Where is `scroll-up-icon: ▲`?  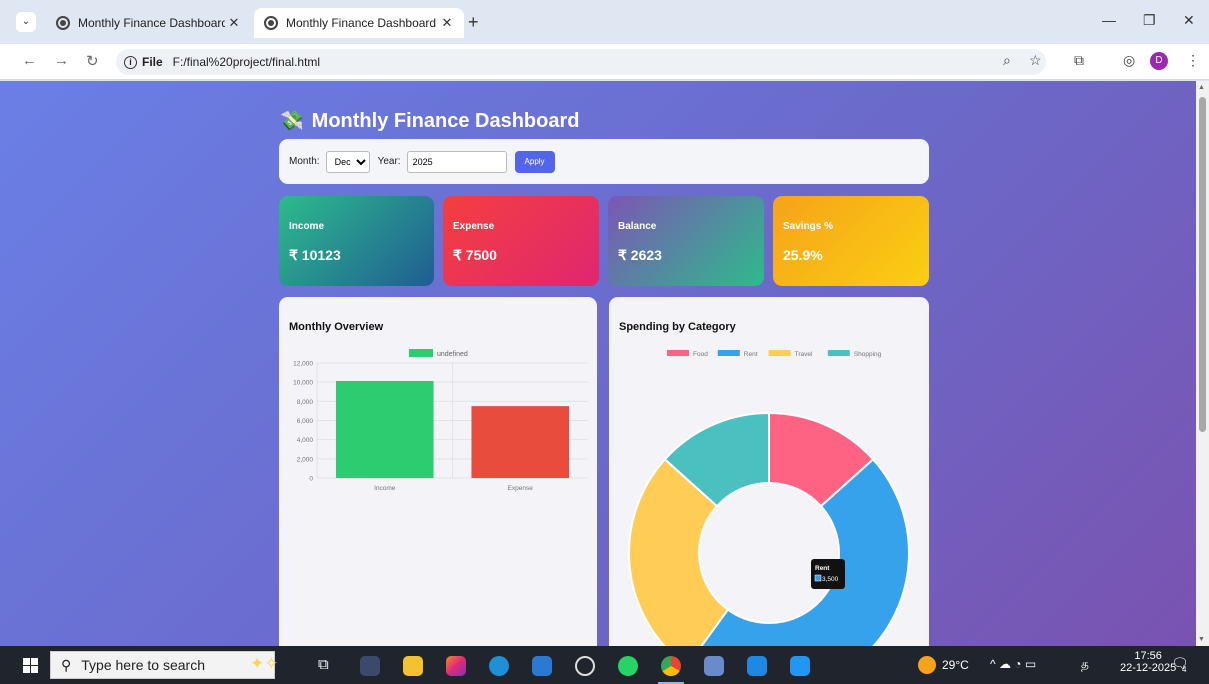
scroll-up-icon: ▲ is located at coordinates (1201, 87).